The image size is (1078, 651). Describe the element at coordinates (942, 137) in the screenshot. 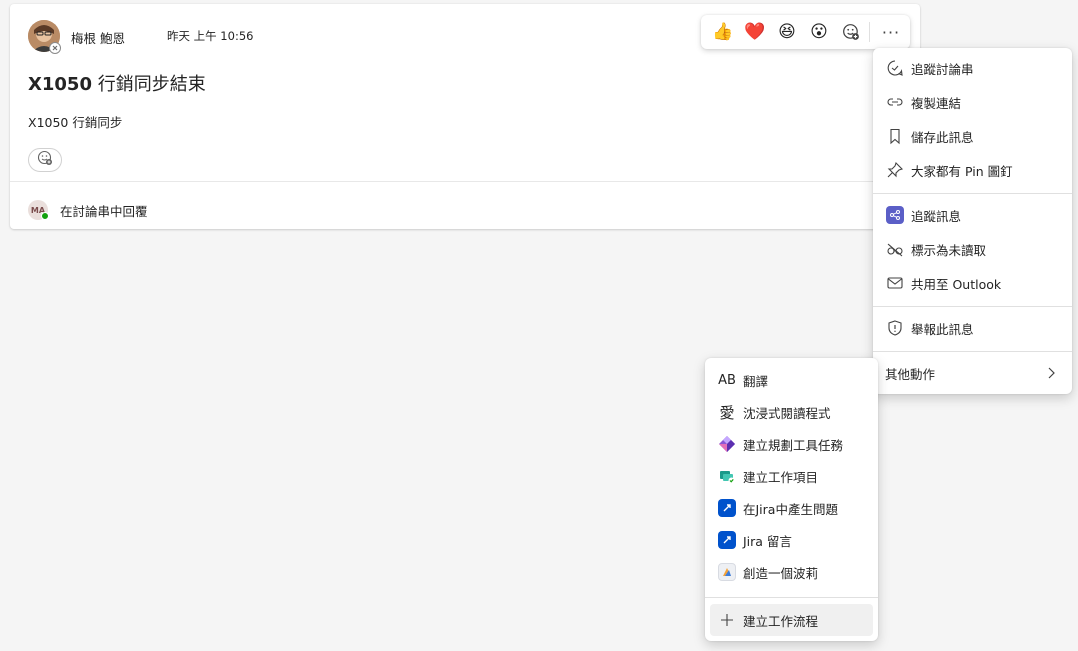

I see `menu-item-label: 儲存此訊息` at that location.